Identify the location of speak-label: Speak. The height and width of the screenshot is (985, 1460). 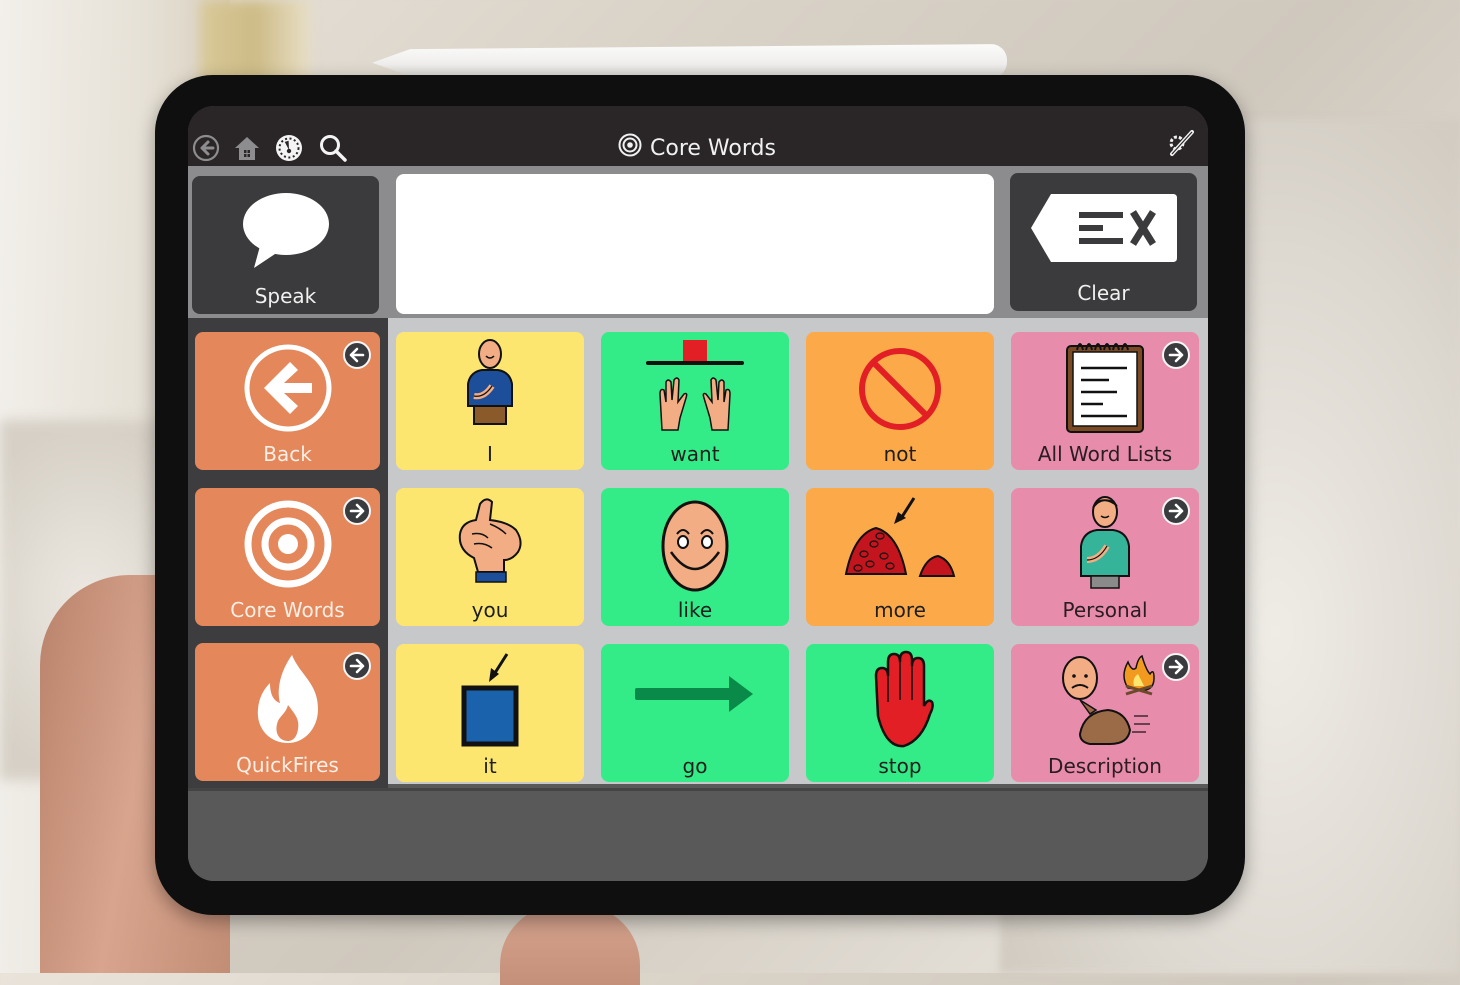
(285, 296).